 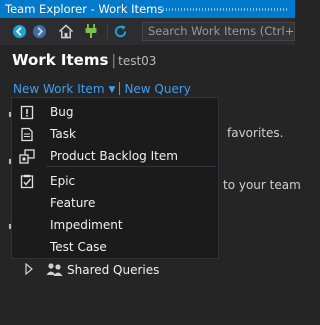 What do you see at coordinates (78, 247) in the screenshot?
I see `menu-item-label: Test Case` at bounding box center [78, 247].